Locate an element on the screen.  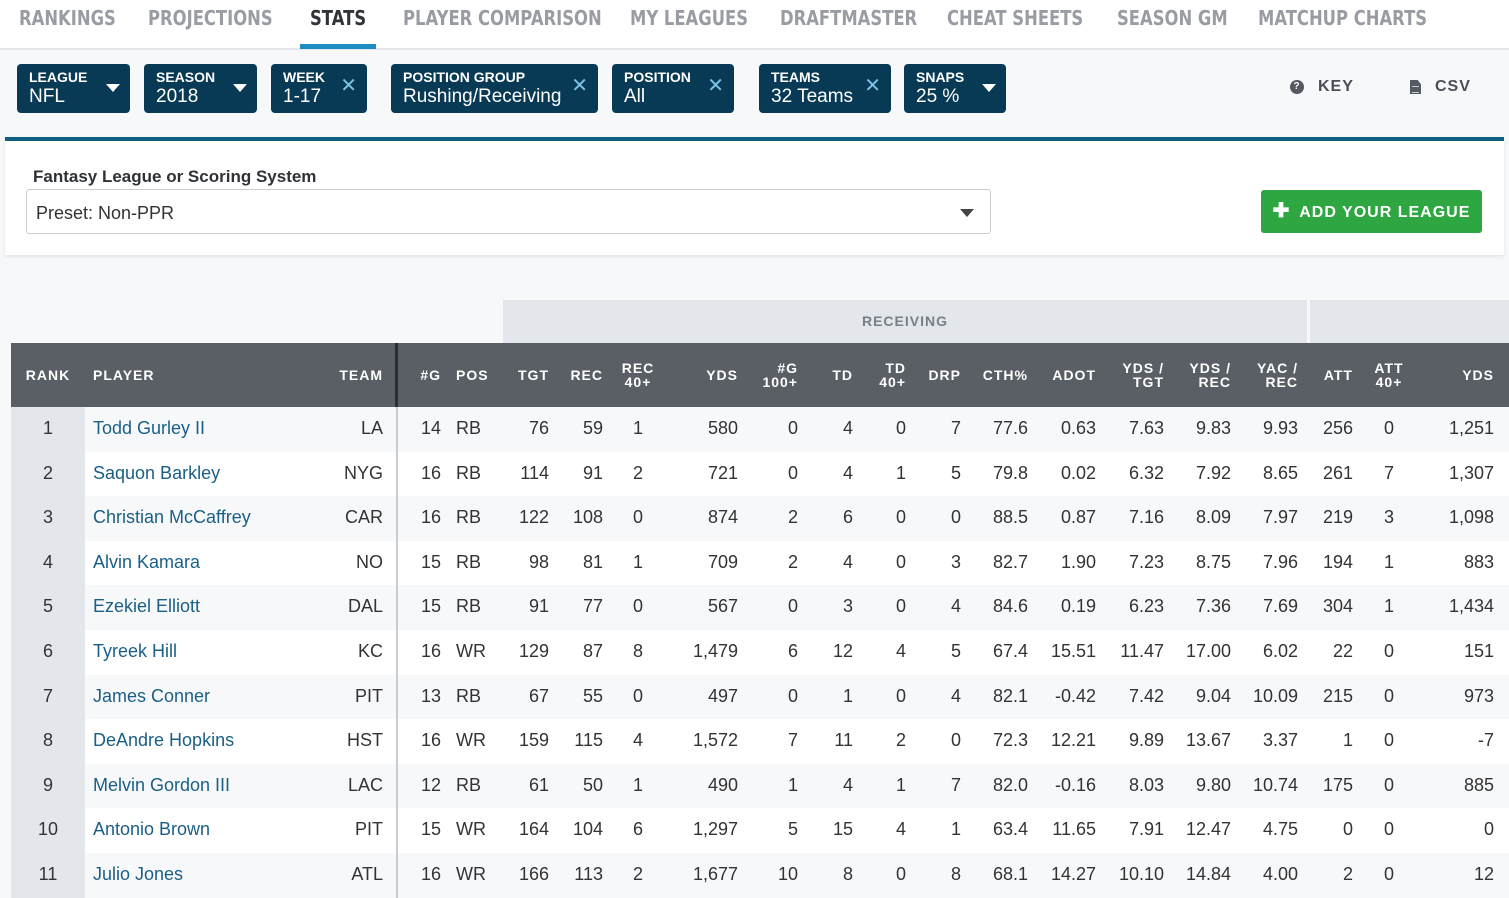
column-header-label: RANK is located at coordinates (48, 375).